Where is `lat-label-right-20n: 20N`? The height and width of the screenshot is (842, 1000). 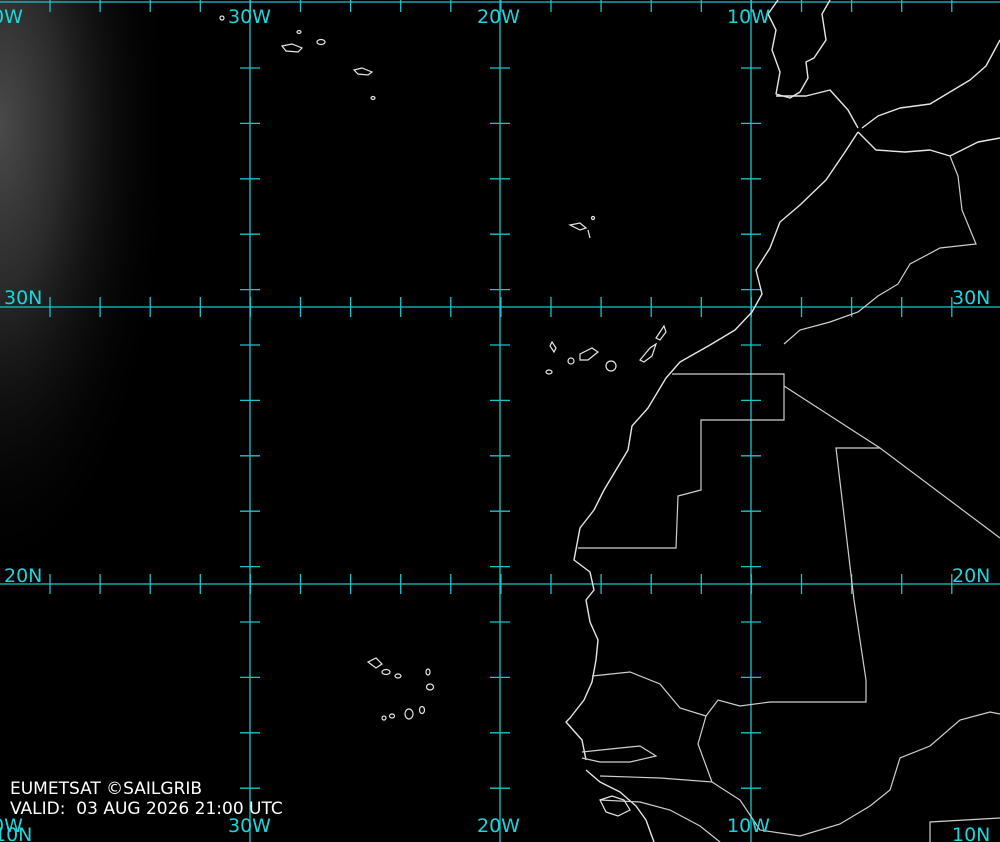
lat-label-right-20n: 20N is located at coordinates (971, 576).